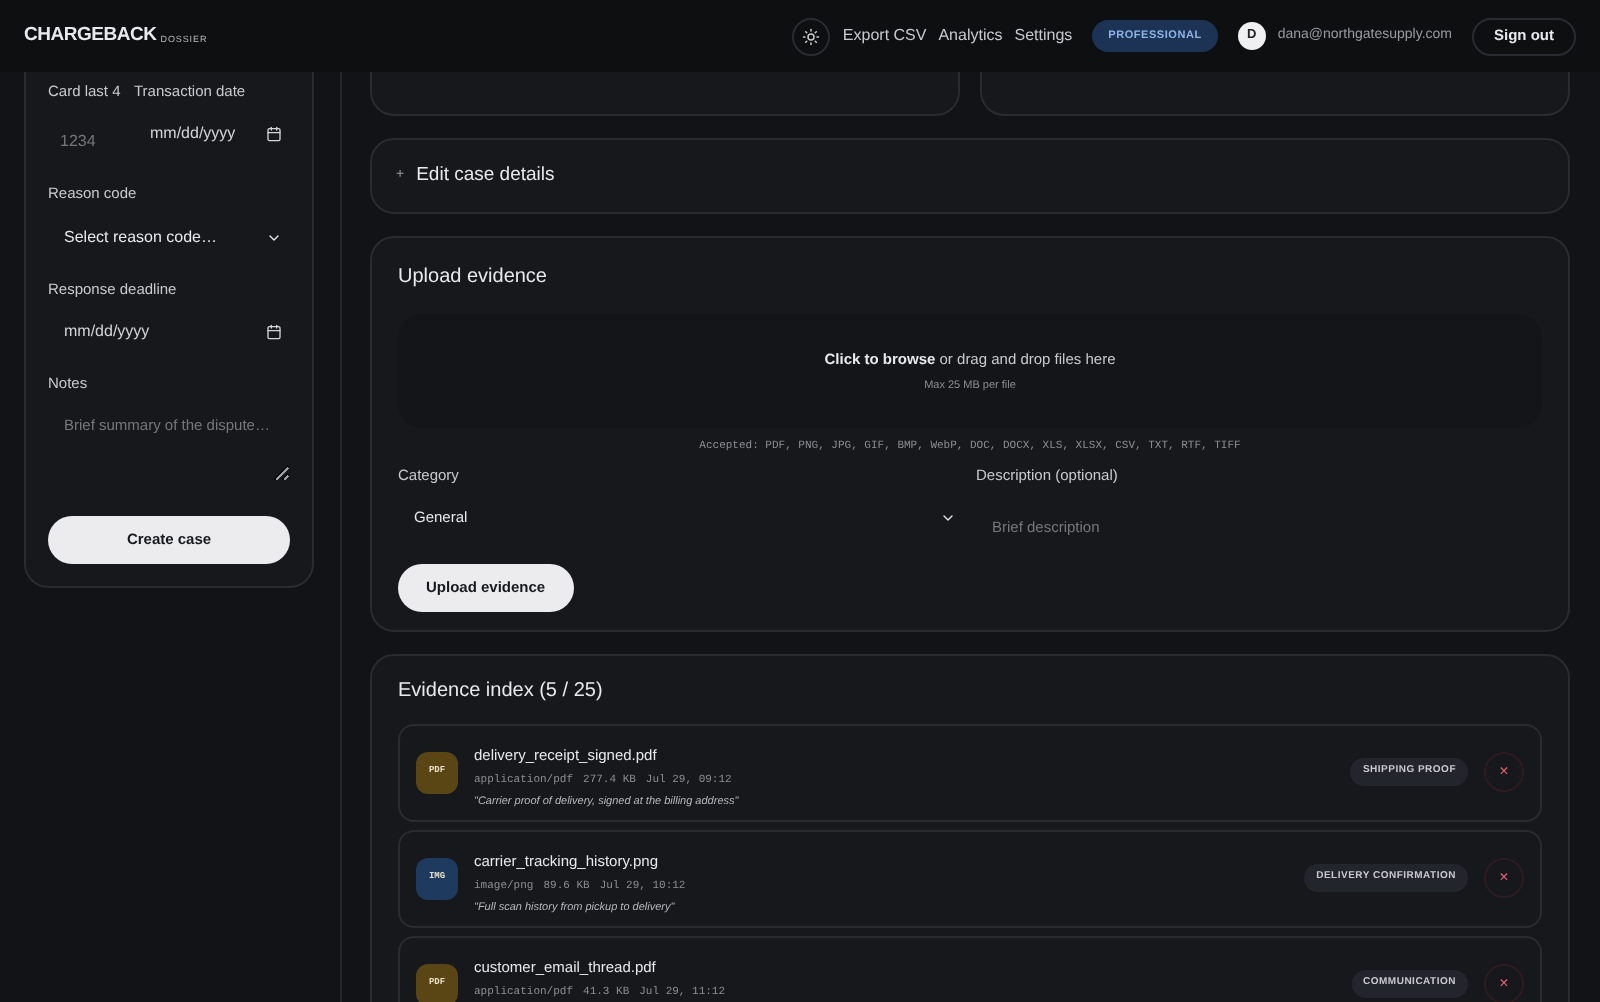  Describe the element at coordinates (1043, 36) in the screenshot. I see `nav-link: Settings` at that location.